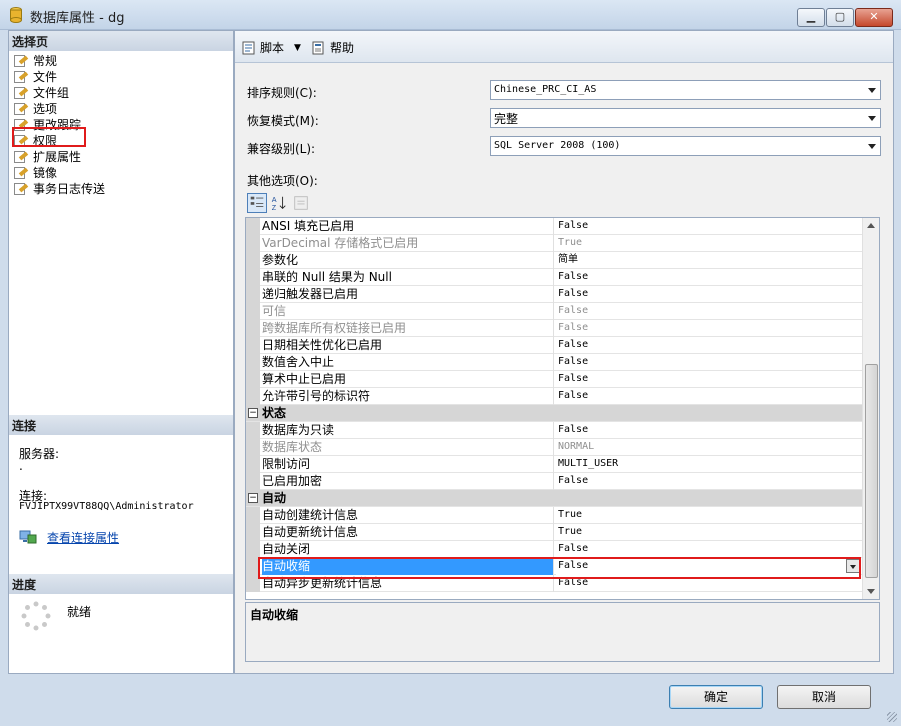 The width and height of the screenshot is (901, 726). Describe the element at coordinates (545, 89) in the screenshot. I see `collation-value: Chinese_PRC_CI_AS` at that location.